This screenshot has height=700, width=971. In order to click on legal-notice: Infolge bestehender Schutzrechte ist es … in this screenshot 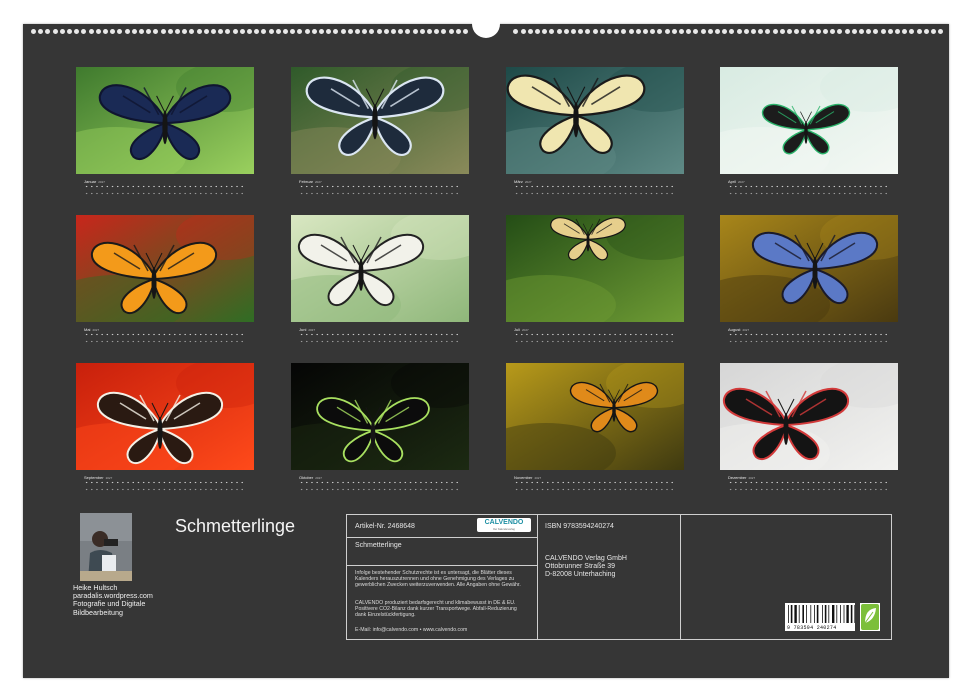, I will do `click(438, 579)`.